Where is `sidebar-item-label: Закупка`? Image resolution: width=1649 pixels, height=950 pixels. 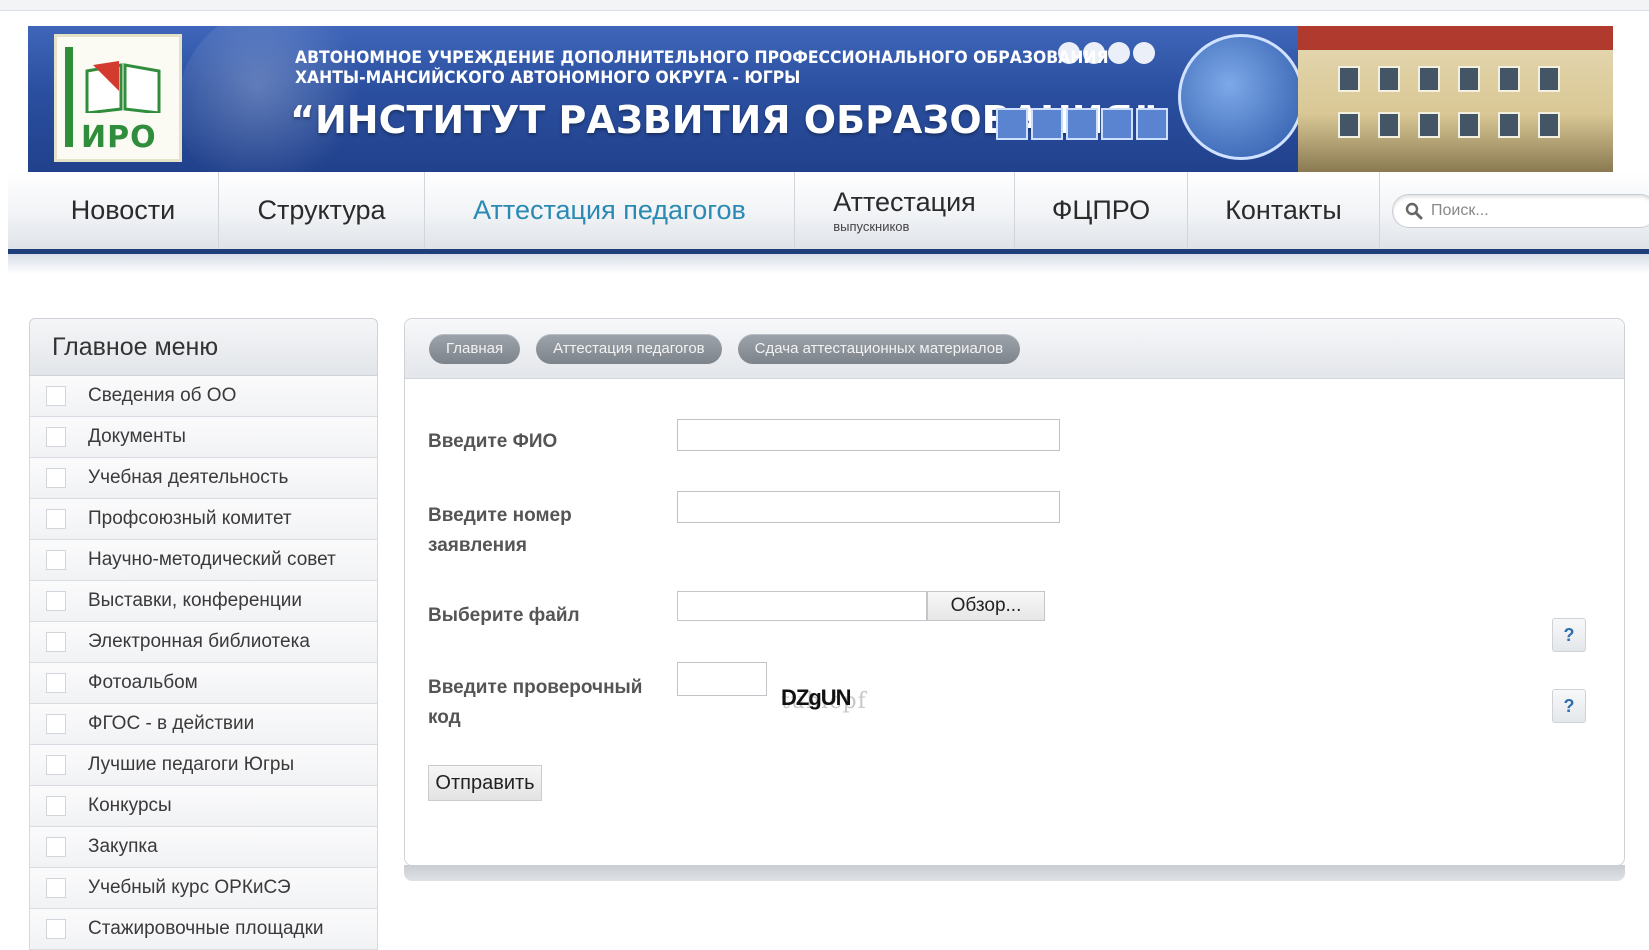
sidebar-item-label: Закупка is located at coordinates (123, 846).